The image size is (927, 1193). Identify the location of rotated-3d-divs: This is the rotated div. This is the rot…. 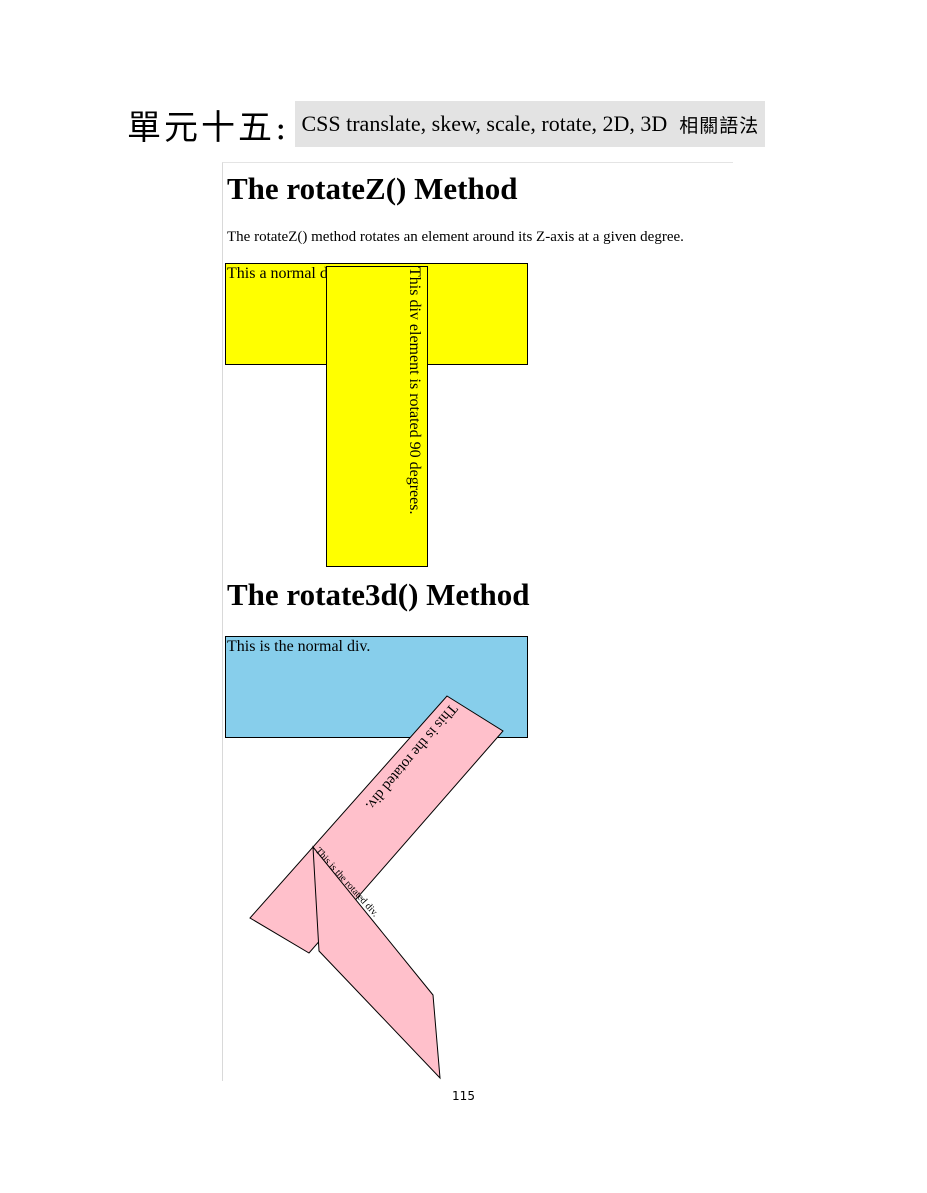
(376, 887).